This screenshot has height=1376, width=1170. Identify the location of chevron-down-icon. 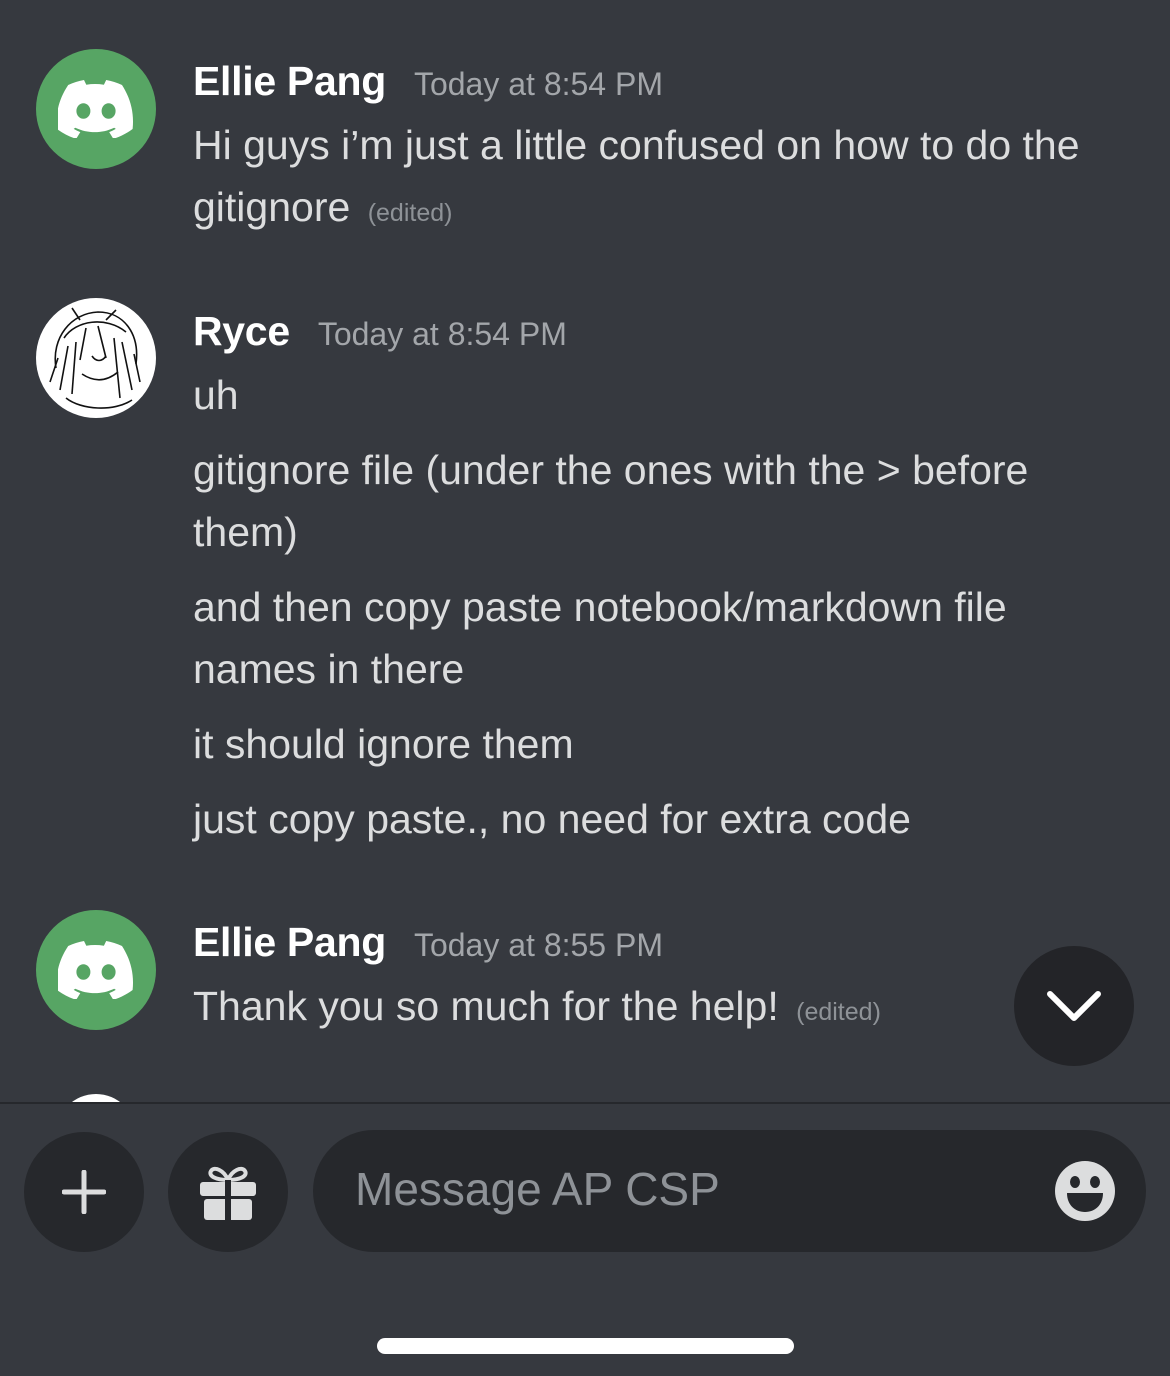
(1074, 1006).